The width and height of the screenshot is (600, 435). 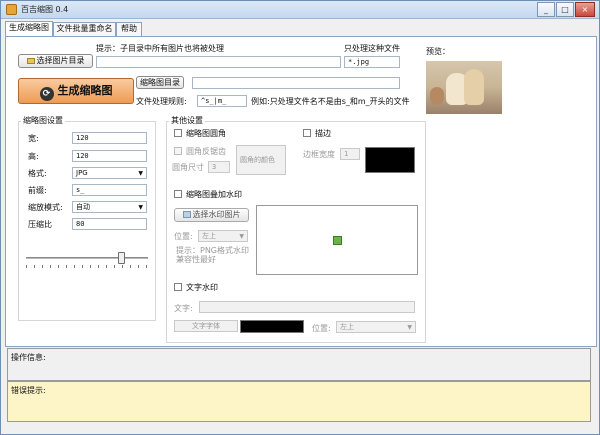 What do you see at coordinates (438, 51) in the screenshot?
I see `preview-label: 预览：` at bounding box center [438, 51].